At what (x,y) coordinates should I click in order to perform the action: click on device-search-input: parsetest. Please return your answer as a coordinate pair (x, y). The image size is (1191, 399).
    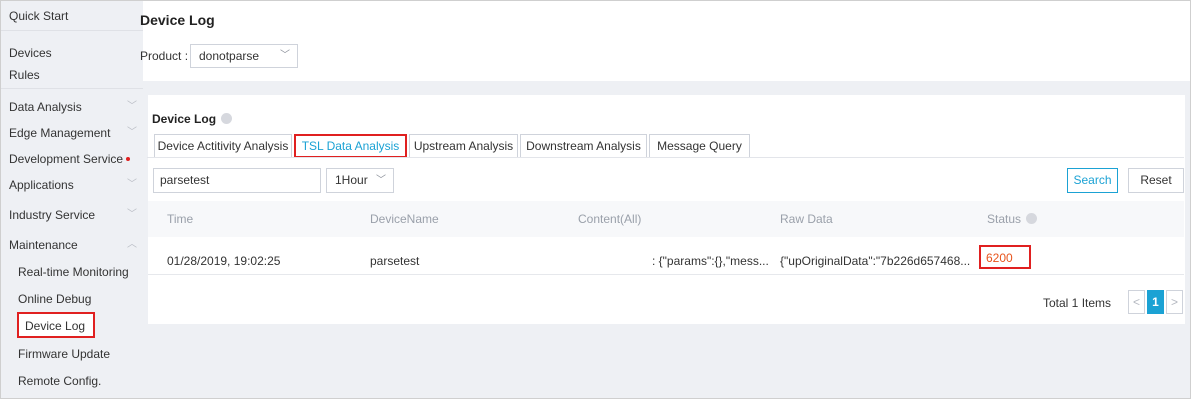
    Looking at the image, I should click on (237, 180).